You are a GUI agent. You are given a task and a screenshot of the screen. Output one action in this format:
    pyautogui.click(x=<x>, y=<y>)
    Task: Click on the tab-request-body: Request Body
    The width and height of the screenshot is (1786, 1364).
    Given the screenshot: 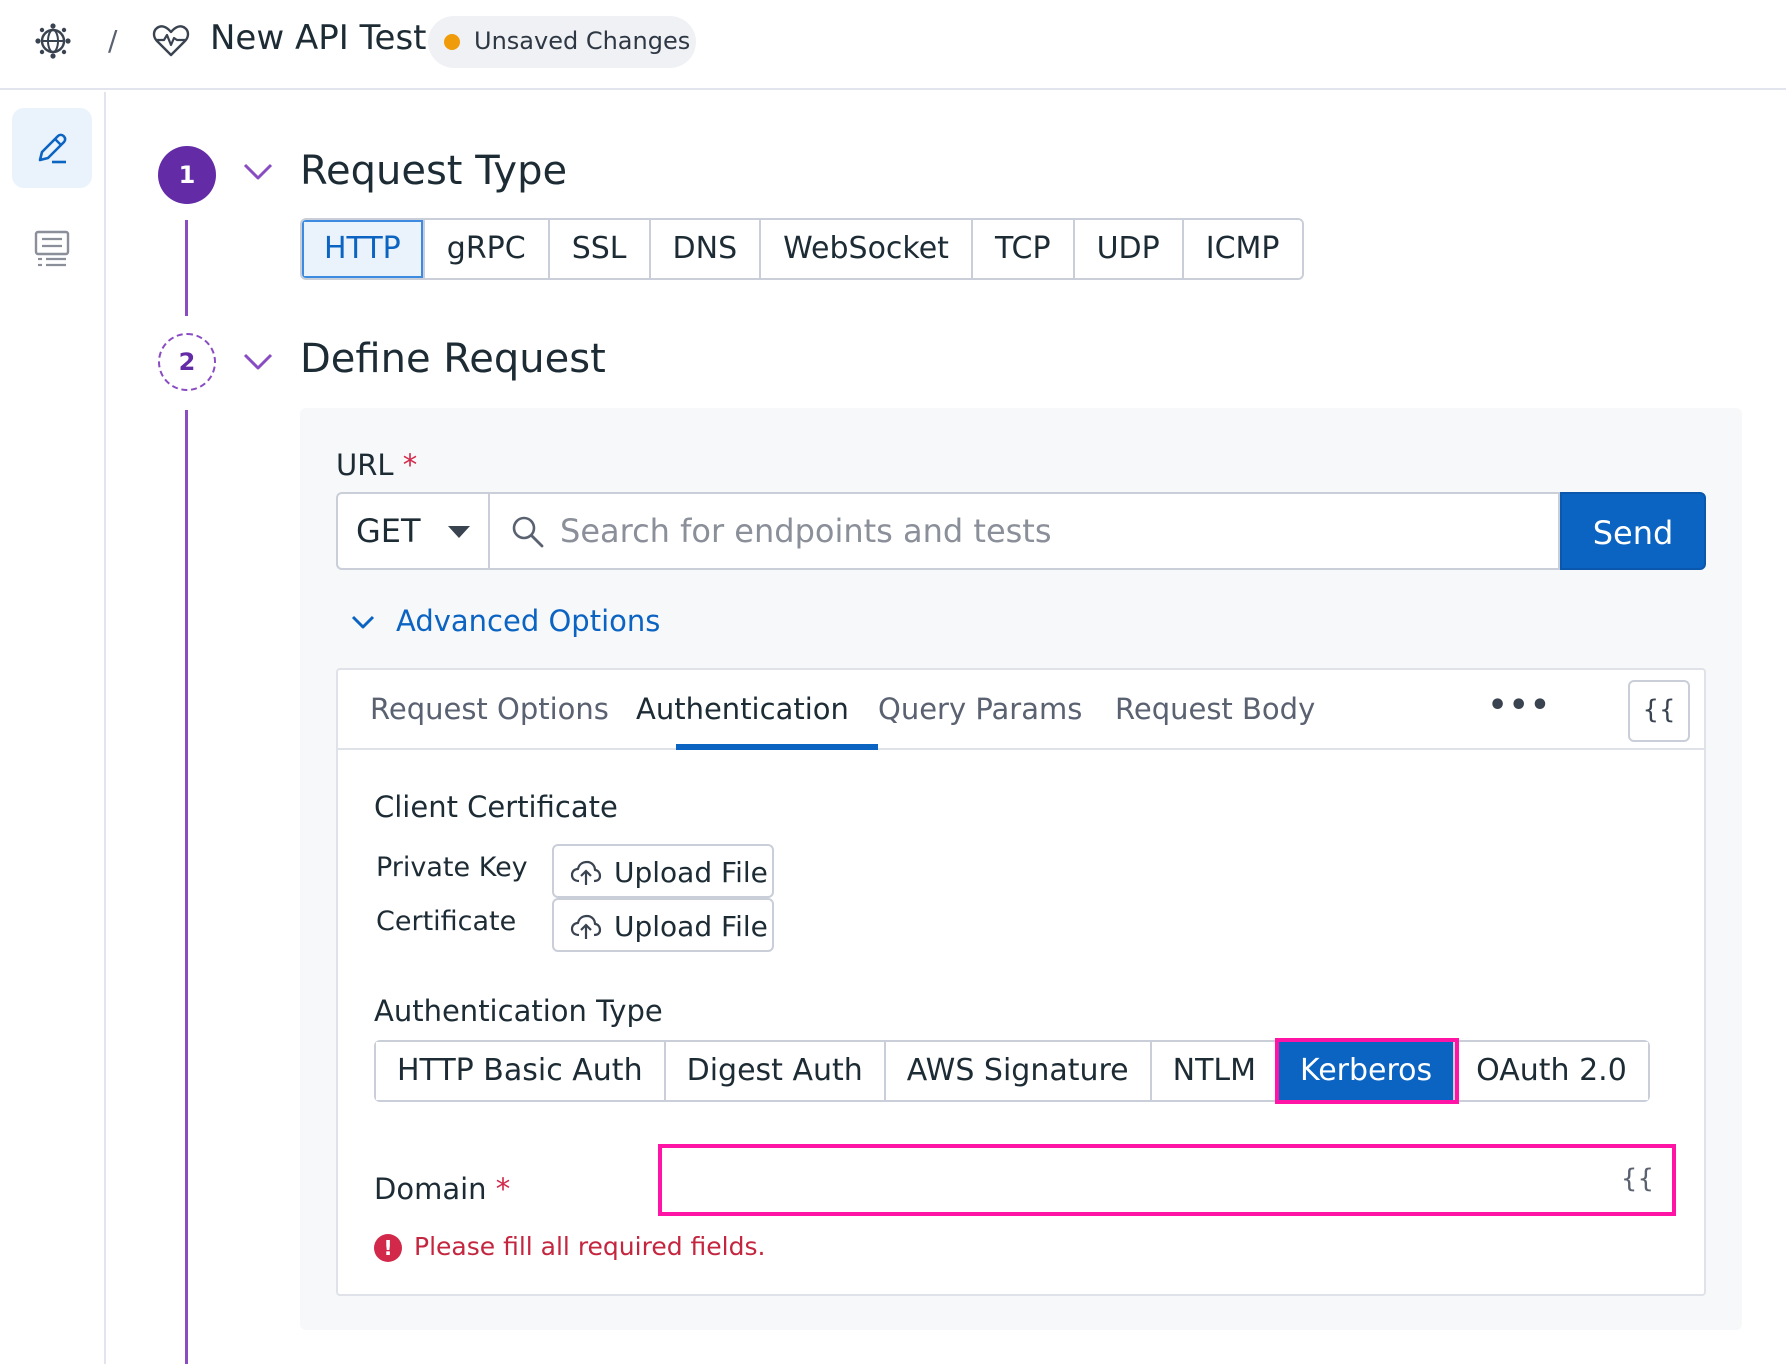 What is the action you would take?
    pyautogui.click(x=1215, y=709)
    